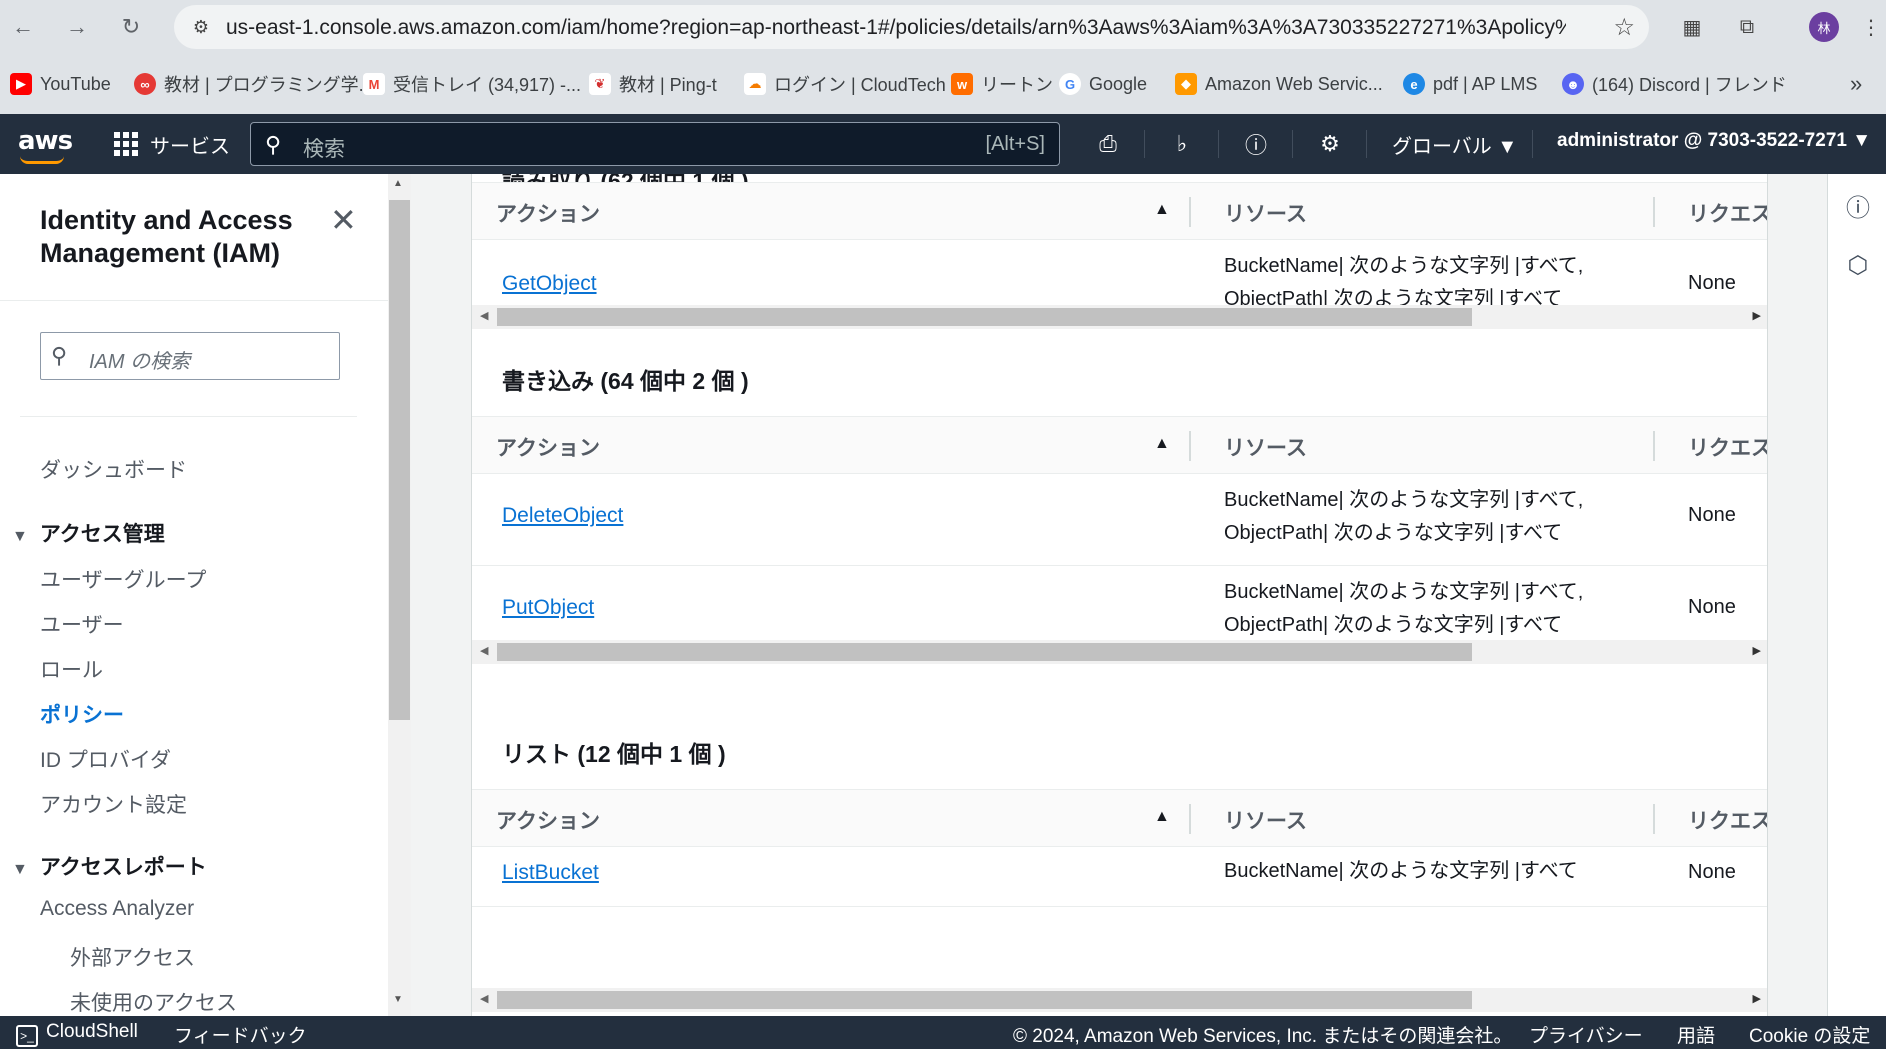  I want to click on chrome-menu-icon: ⋮, so click(1871, 27).